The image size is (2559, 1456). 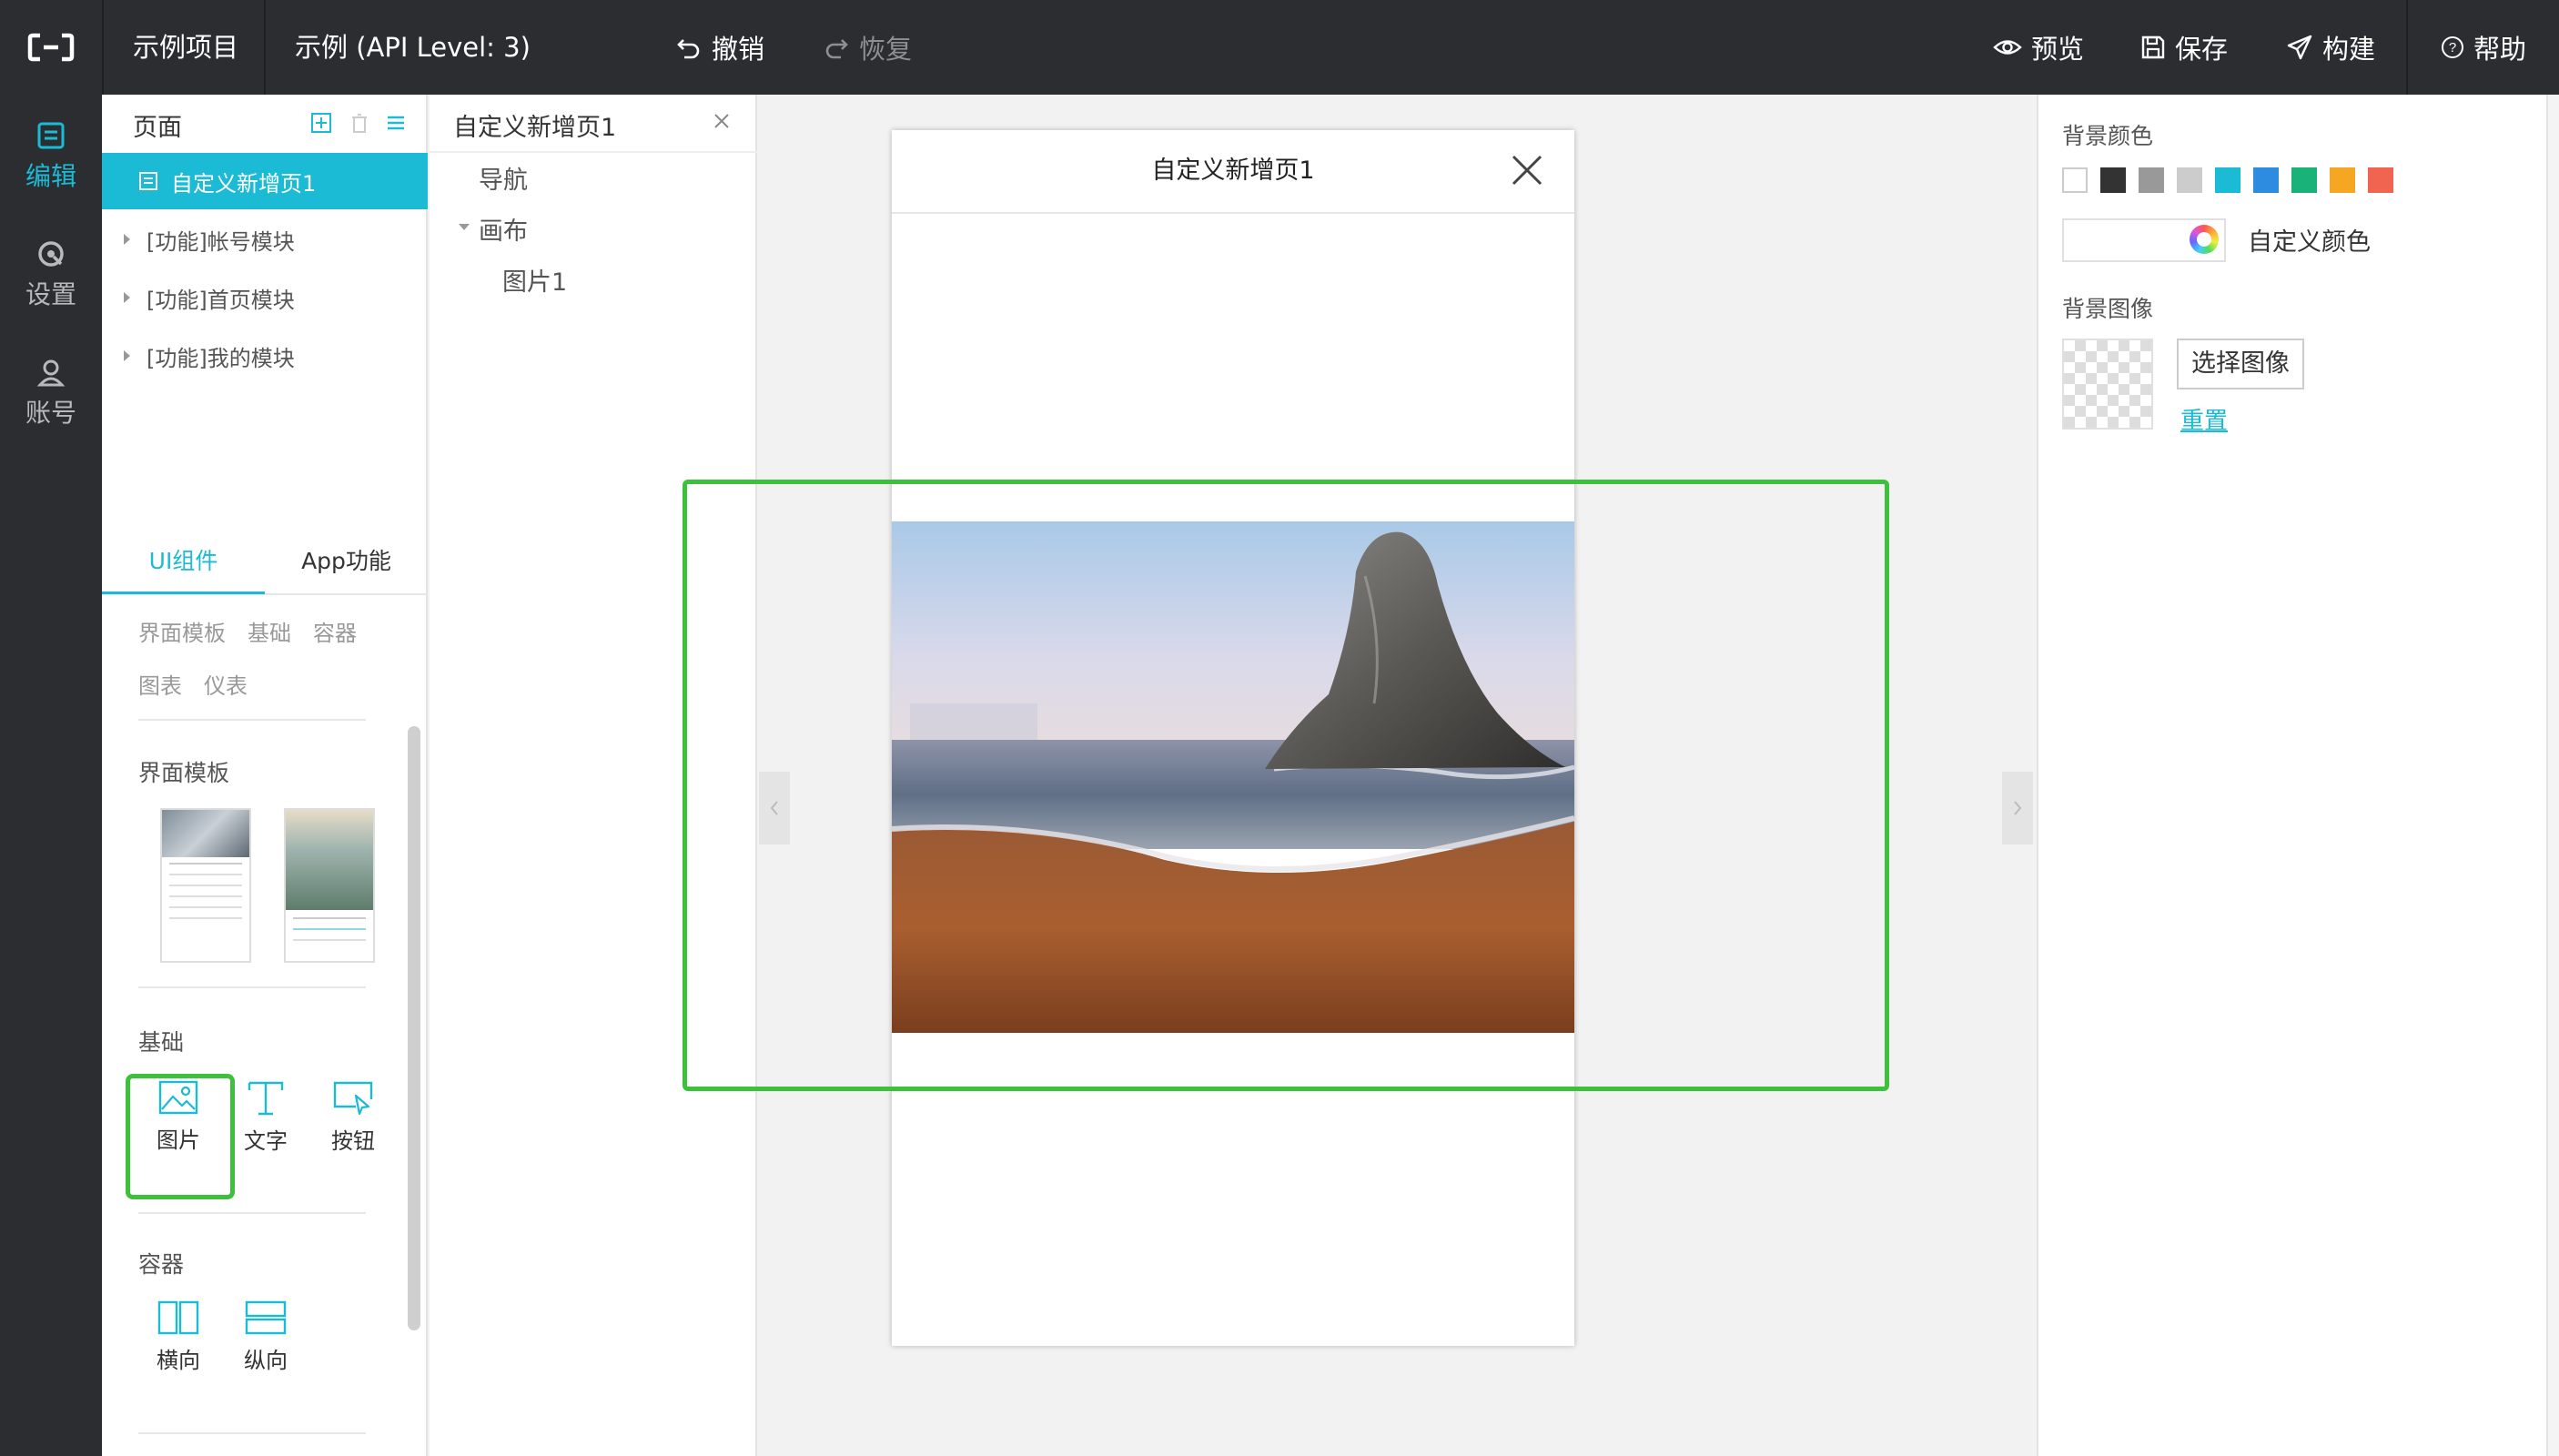 What do you see at coordinates (2500, 50) in the screenshot?
I see `help-label: 帮助` at bounding box center [2500, 50].